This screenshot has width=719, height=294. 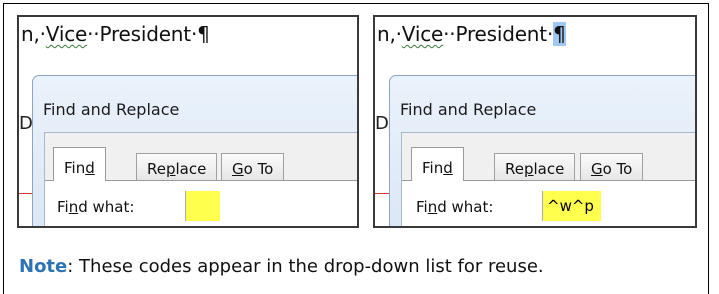 I want to click on find-what-input, so click(x=271, y=206).